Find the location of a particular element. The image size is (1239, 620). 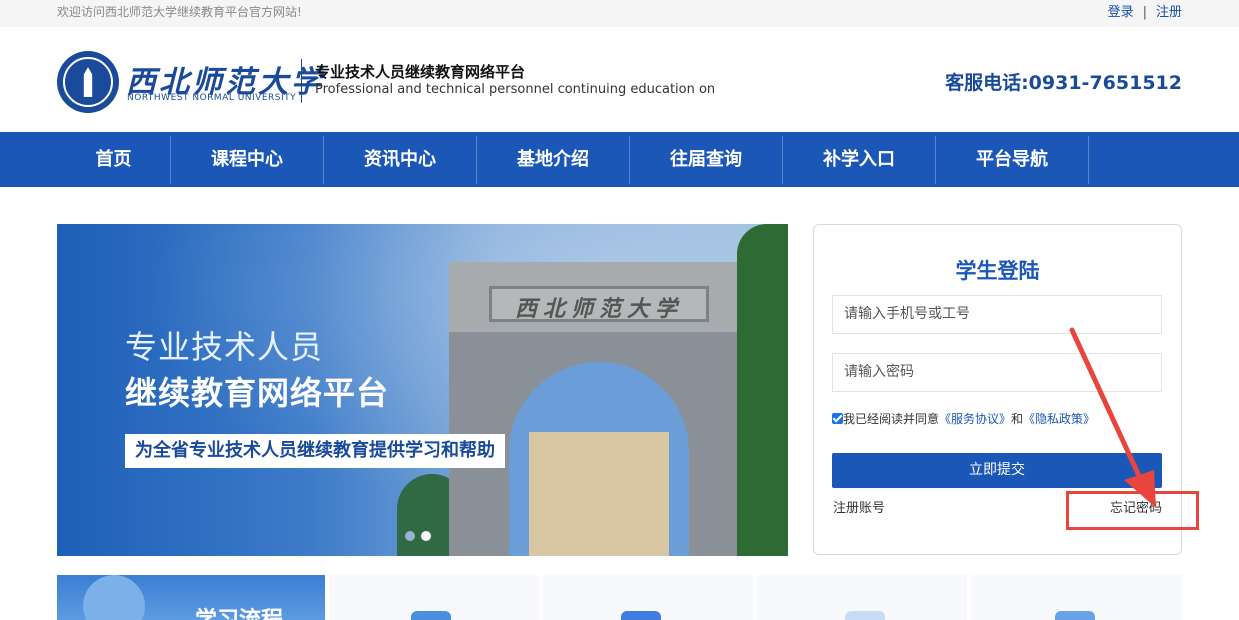

nav-item-base-intro: 基地介绍 is located at coordinates (553, 159).